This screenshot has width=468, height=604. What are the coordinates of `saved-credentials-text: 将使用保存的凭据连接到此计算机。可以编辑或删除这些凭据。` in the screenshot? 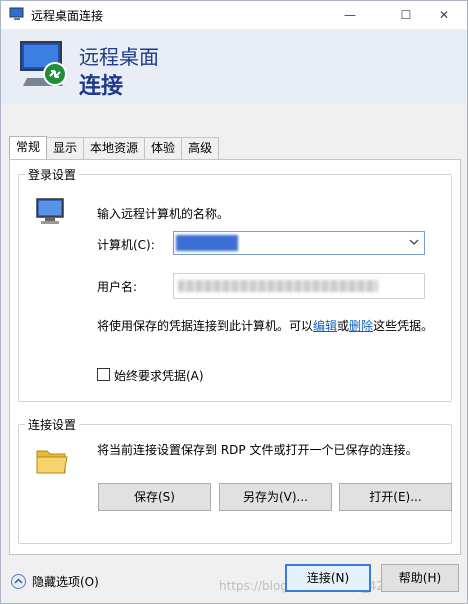 It's located at (265, 325).